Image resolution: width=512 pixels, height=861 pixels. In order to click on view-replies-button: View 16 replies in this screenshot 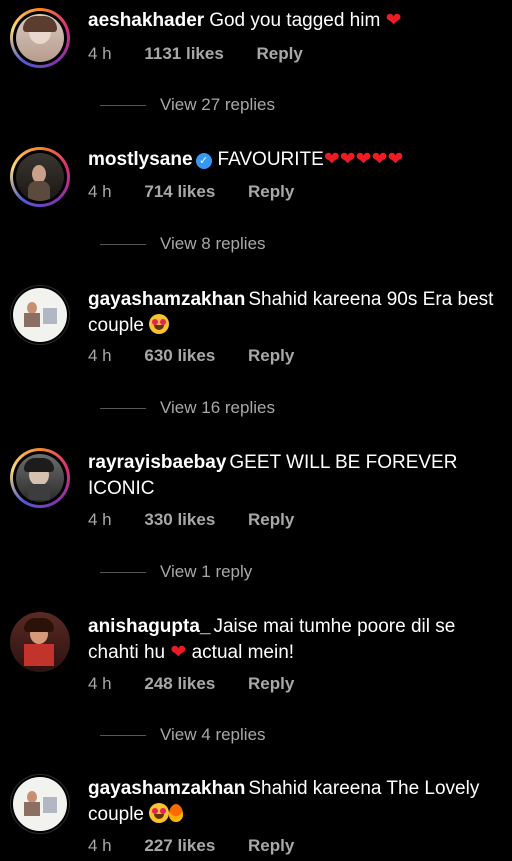, I will do `click(187, 408)`.